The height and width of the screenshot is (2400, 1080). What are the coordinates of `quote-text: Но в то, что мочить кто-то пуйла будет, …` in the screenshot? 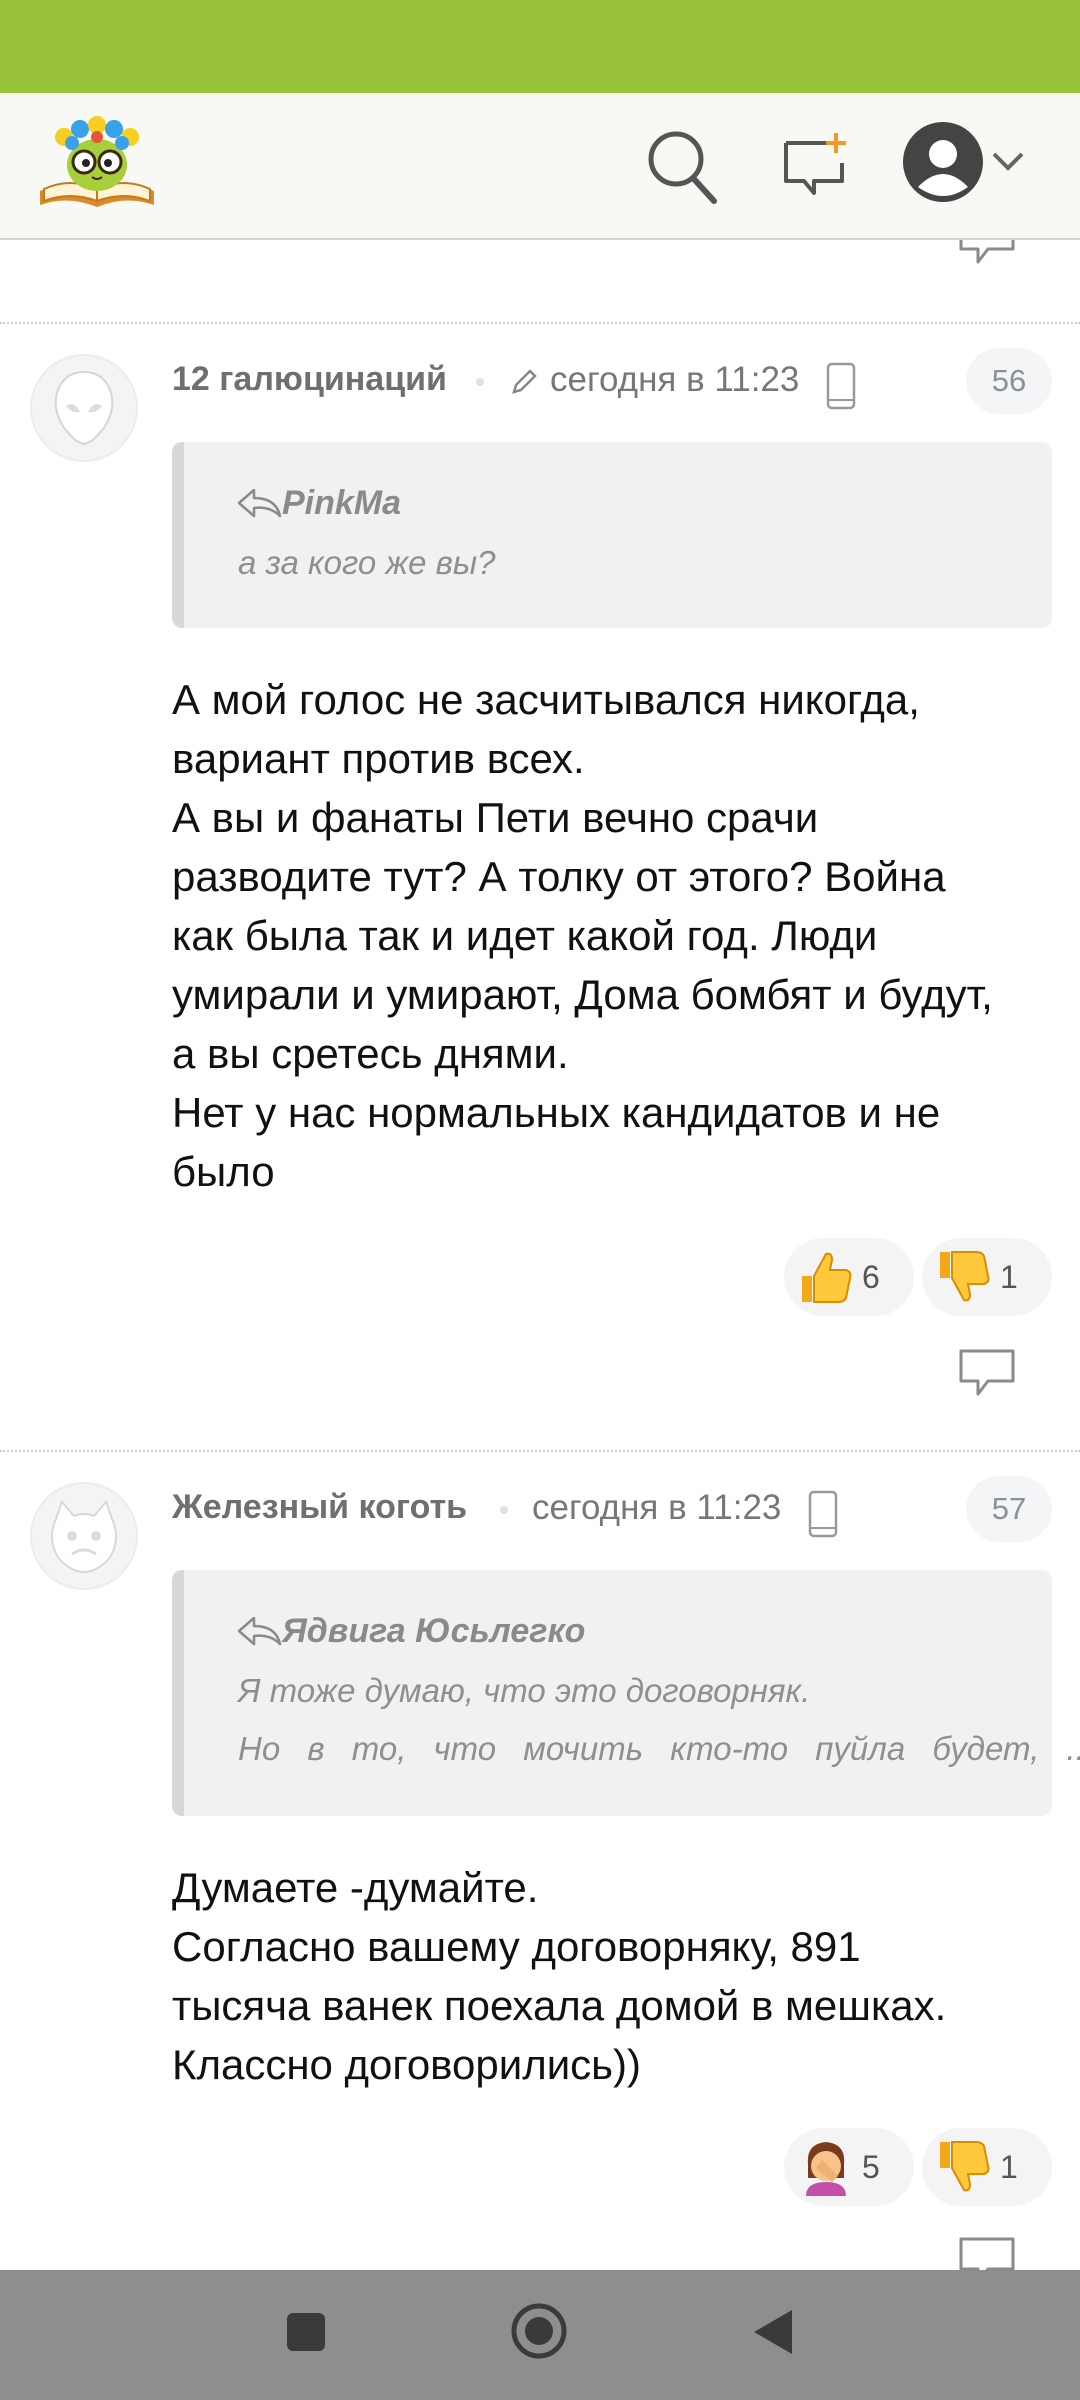 It's located at (659, 1748).